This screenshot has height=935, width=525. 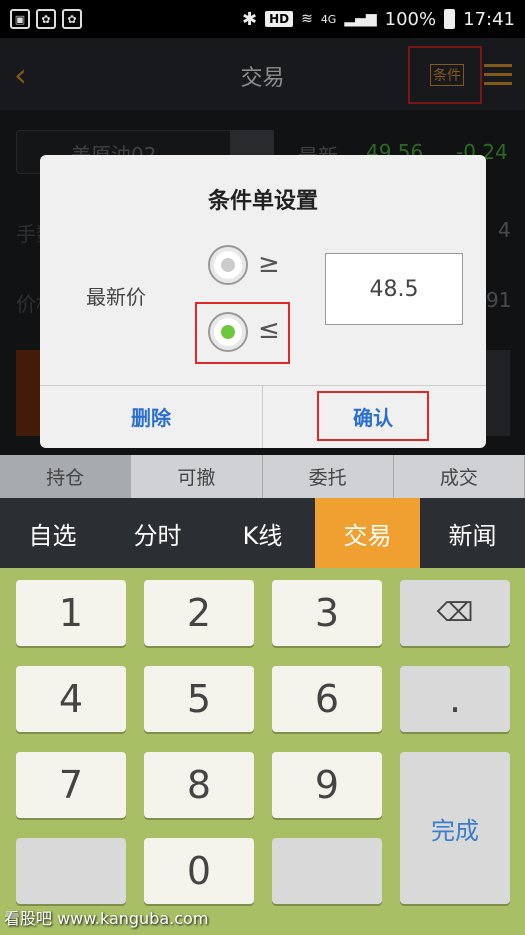 I want to click on backspace-icon: ⌫, so click(x=455, y=613).